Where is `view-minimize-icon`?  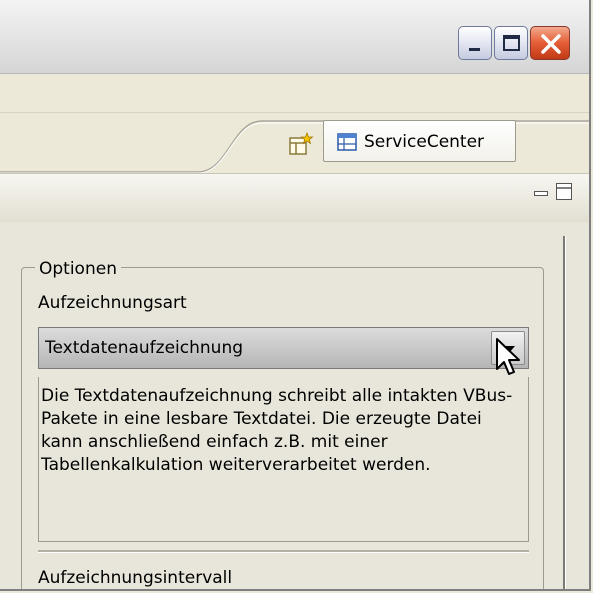 view-minimize-icon is located at coordinates (541, 194).